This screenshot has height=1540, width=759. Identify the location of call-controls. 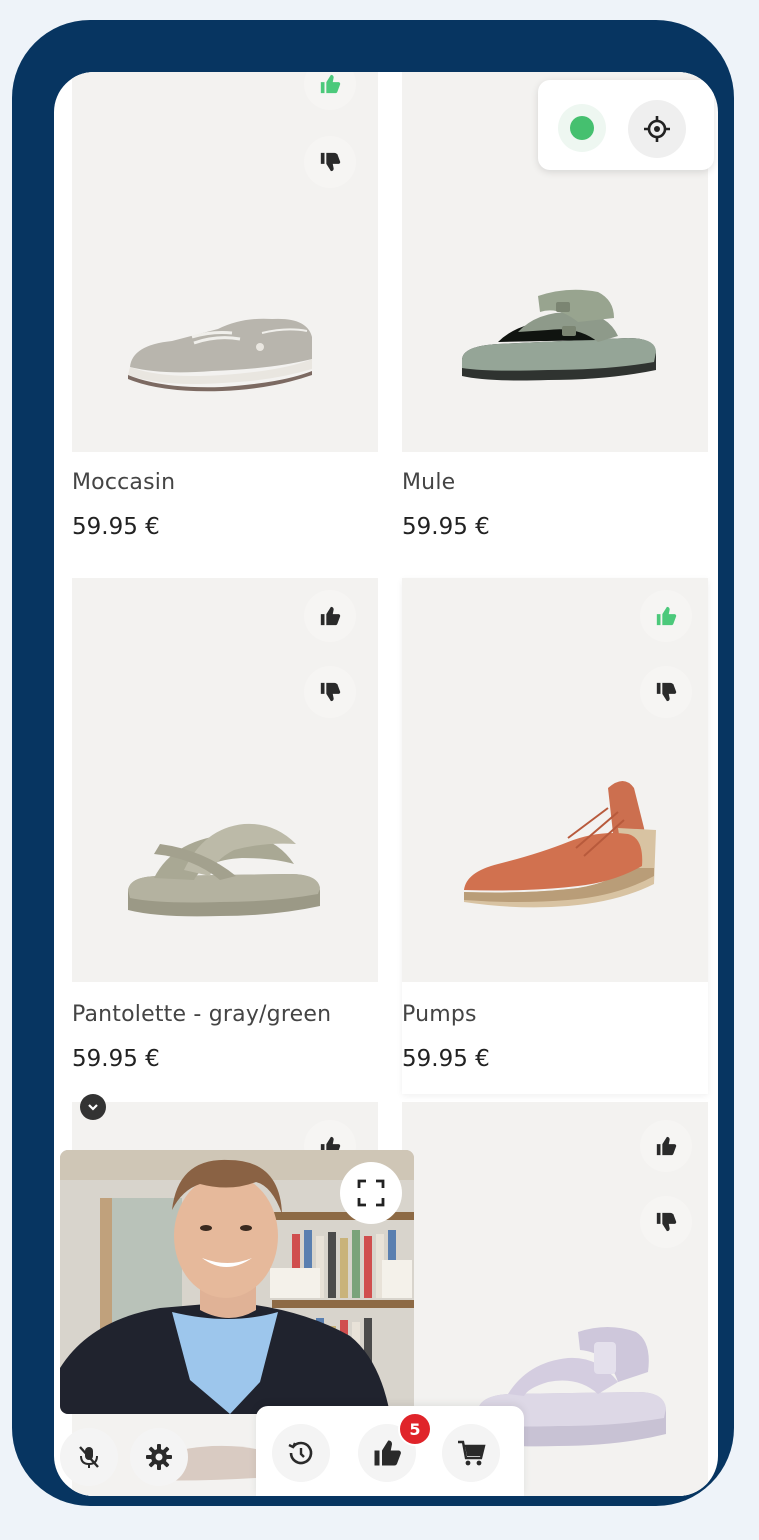
(154, 1459).